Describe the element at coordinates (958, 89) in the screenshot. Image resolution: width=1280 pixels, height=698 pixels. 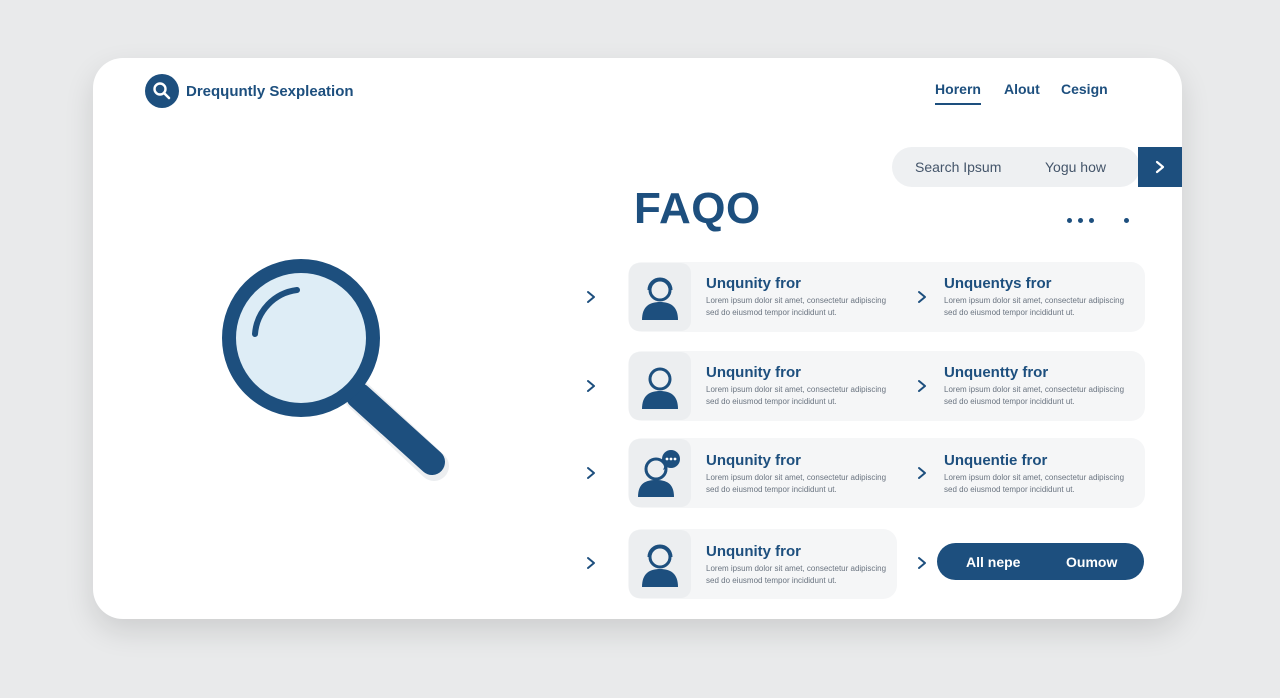
I see `nav-home-label: Horern` at that location.